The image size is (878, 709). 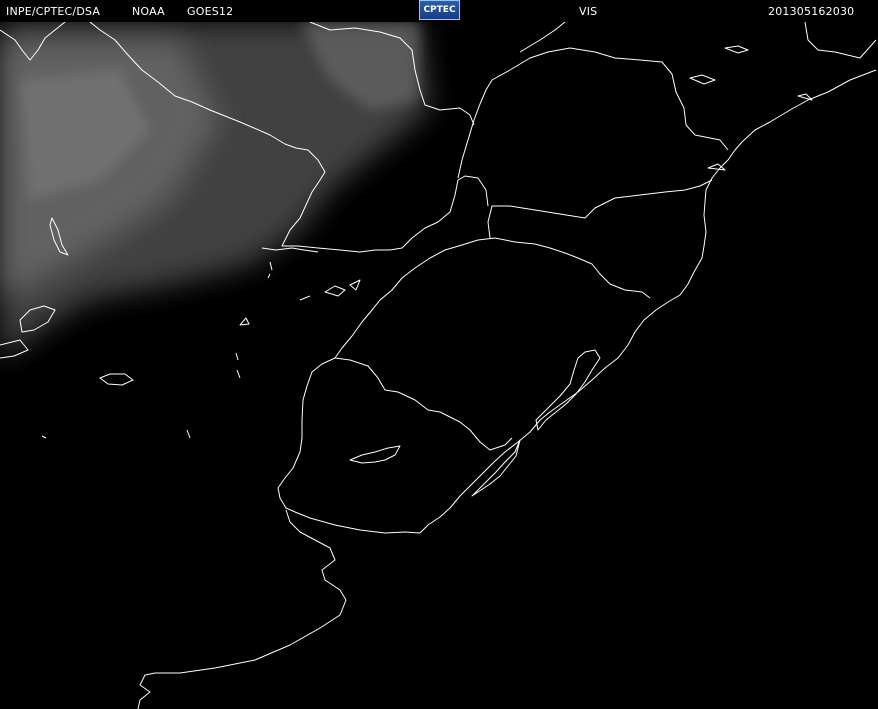 What do you see at coordinates (423, 404) in the screenshot?
I see `border-uruguay` at bounding box center [423, 404].